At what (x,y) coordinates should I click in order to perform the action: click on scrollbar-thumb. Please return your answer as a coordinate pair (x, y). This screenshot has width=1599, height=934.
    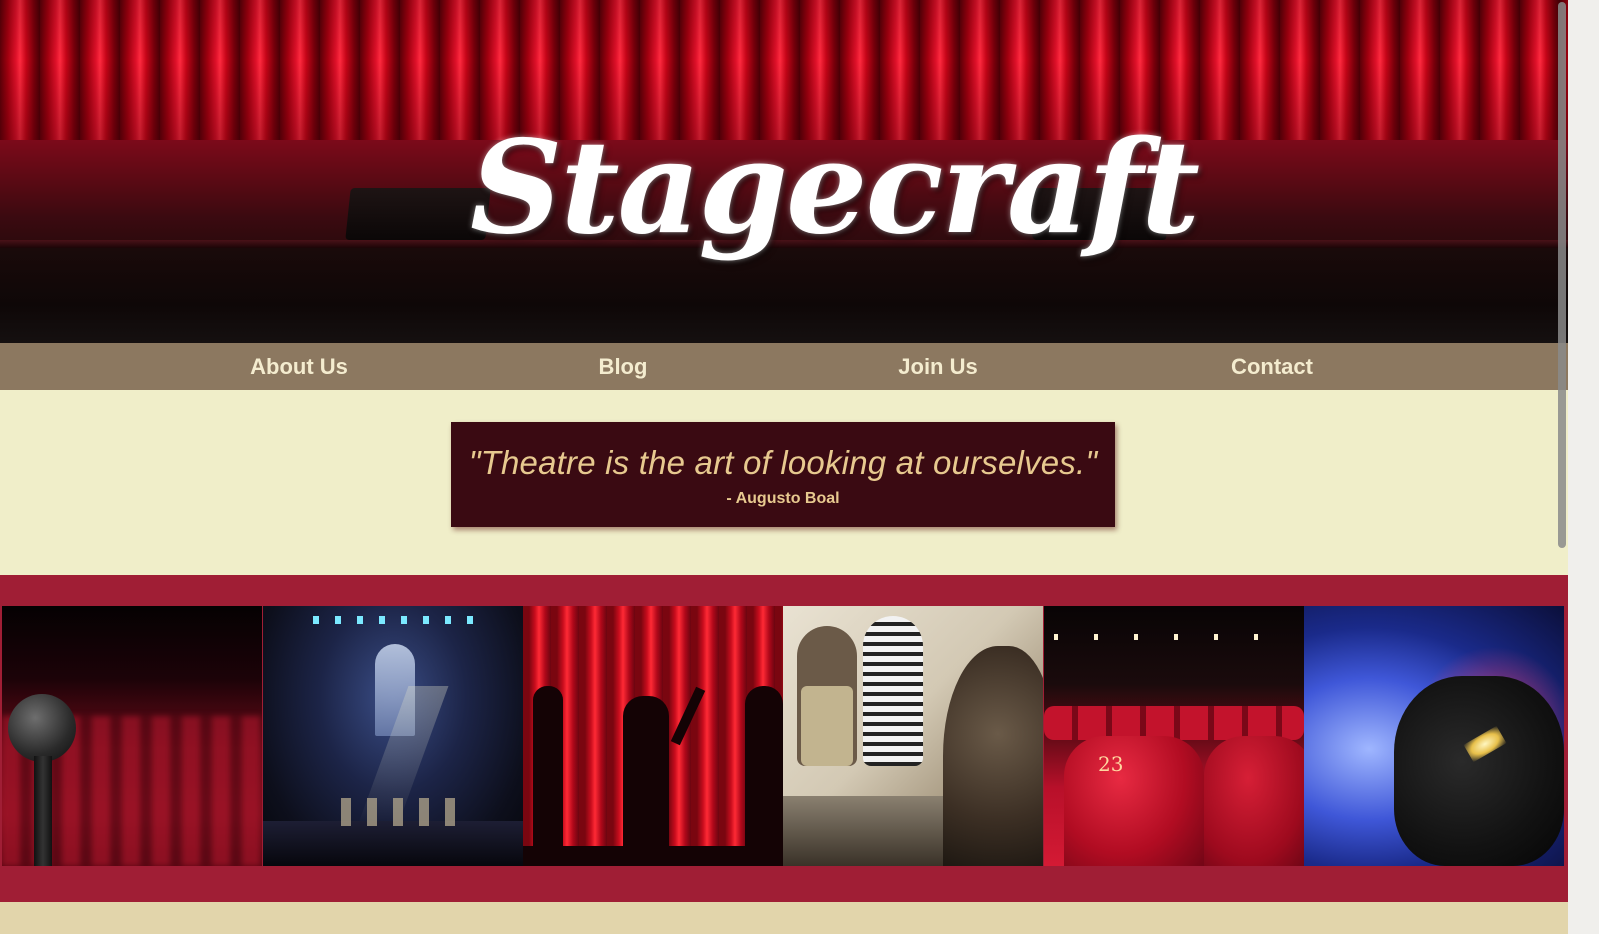
    Looking at the image, I should click on (1562, 275).